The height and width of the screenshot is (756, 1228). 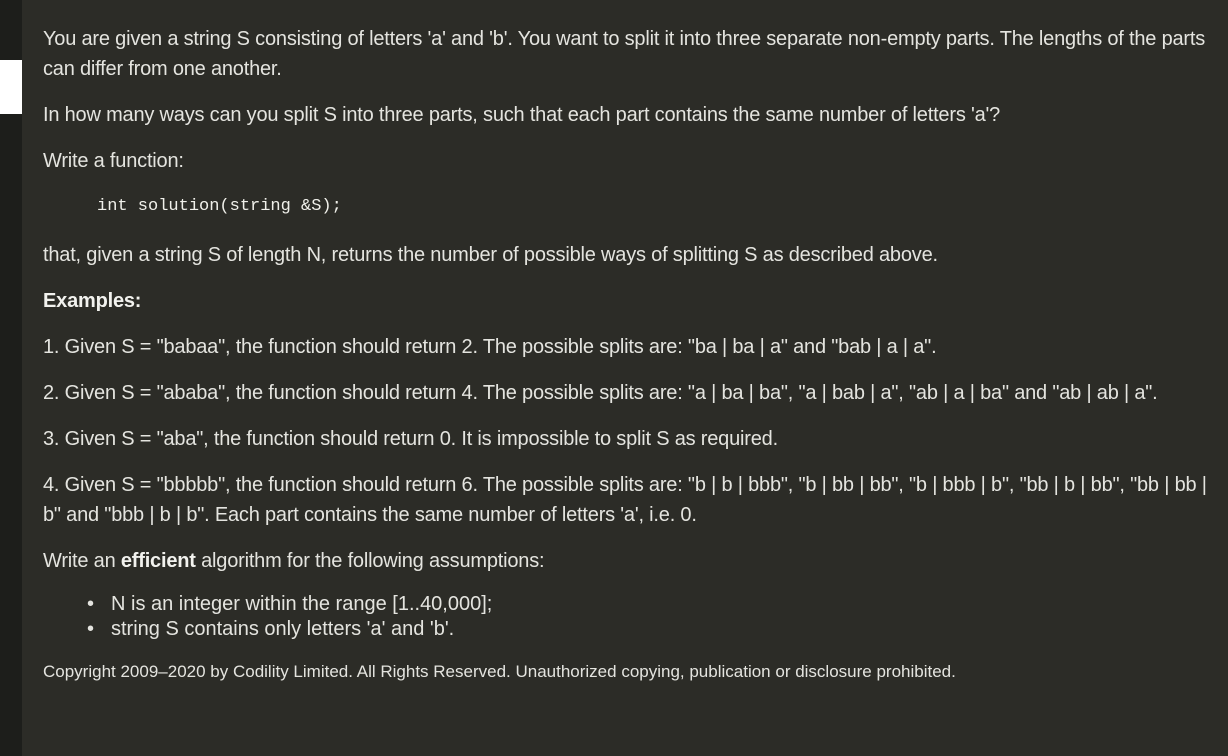 I want to click on write-function-label: Write a function:, so click(x=113, y=161).